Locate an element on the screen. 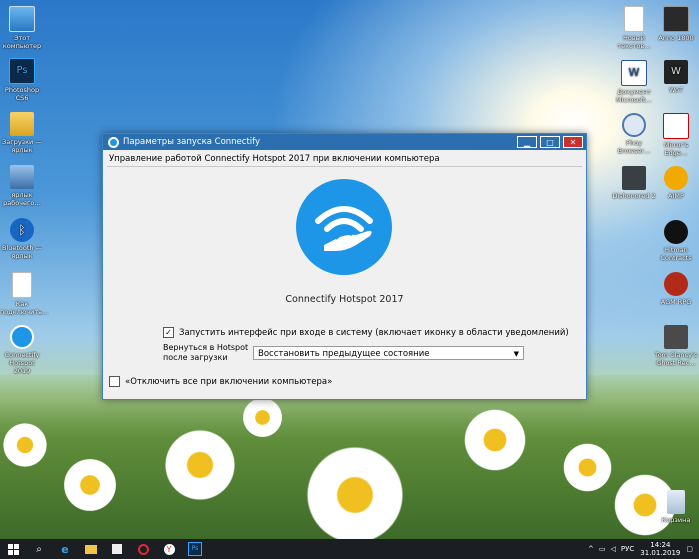  minimize-button: ▁ is located at coordinates (527, 142).